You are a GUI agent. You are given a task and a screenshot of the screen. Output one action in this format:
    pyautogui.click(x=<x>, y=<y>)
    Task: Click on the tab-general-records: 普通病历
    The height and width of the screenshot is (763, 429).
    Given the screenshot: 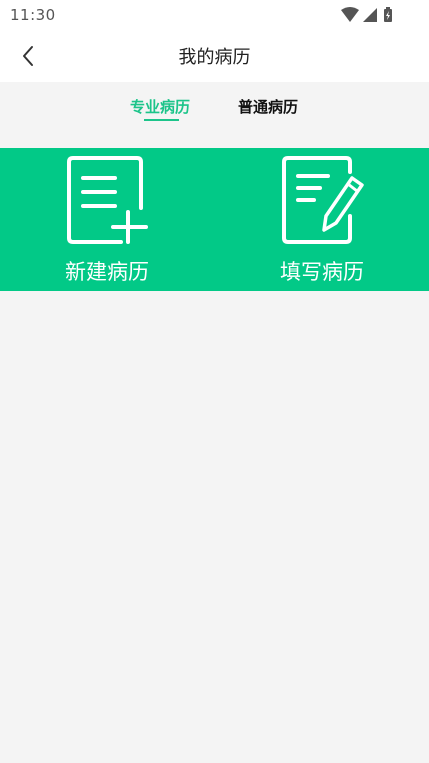 What is the action you would take?
    pyautogui.click(x=268, y=106)
    